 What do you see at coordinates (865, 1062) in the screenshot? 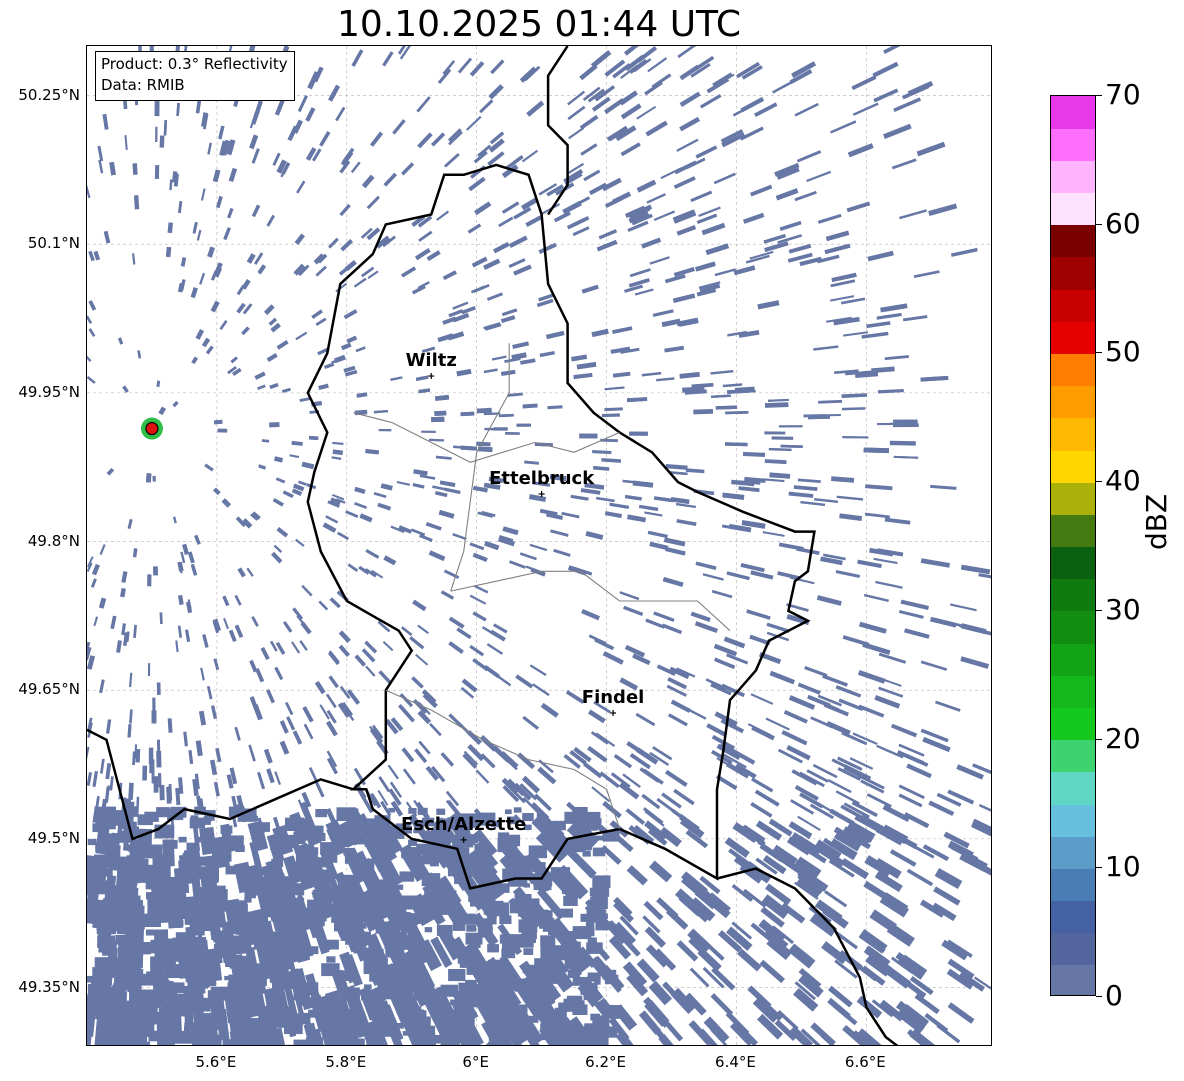
I see `lon-tick-label: 6.6°E` at bounding box center [865, 1062].